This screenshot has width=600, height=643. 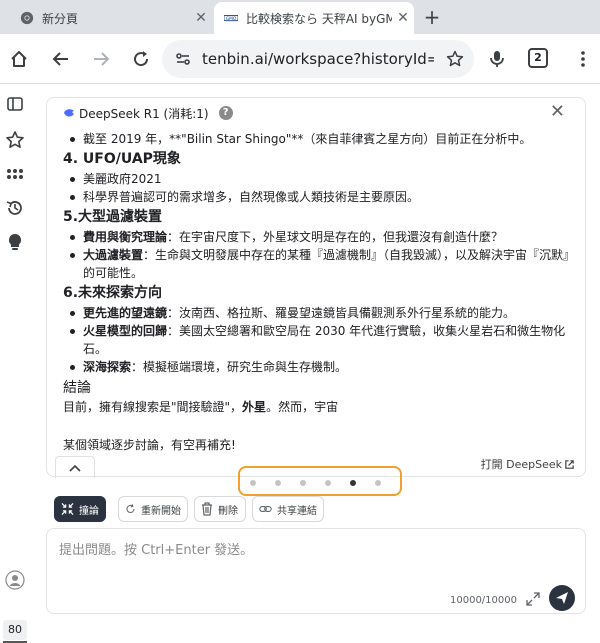 I want to click on list-item-bold: 大過濾裝置, so click(x=113, y=255).